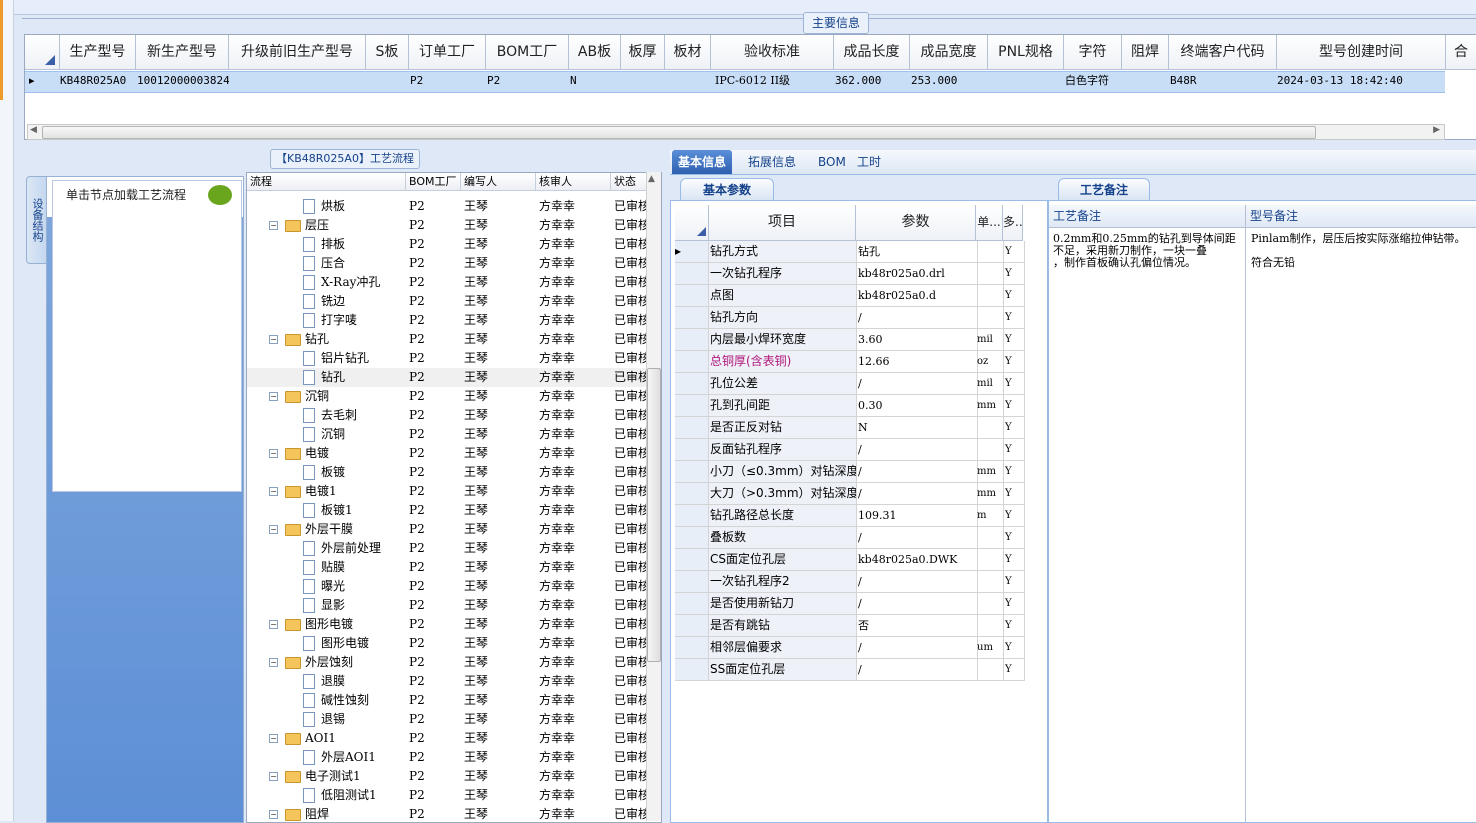  Describe the element at coordinates (850, 318) in the screenshot. I see `param-row: 钻孔方向 / Y` at that location.